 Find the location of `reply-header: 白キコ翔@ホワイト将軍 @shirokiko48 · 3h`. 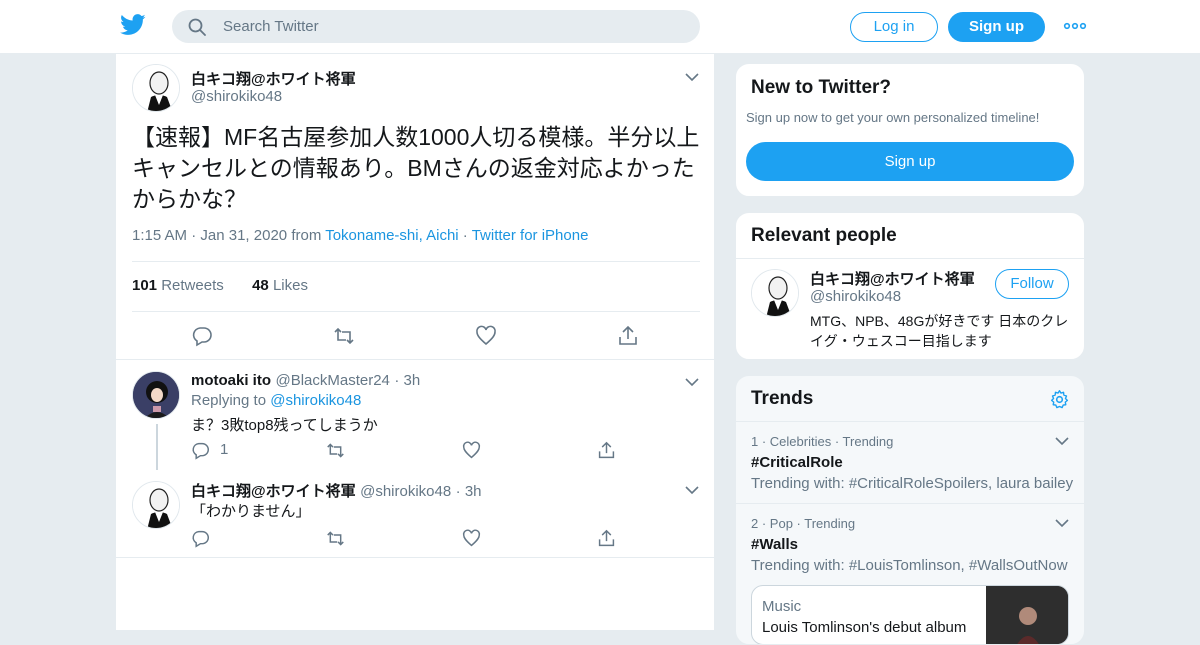

reply-header: 白キコ翔@ホワイト将軍 @shirokiko48 · 3h is located at coordinates (336, 491).